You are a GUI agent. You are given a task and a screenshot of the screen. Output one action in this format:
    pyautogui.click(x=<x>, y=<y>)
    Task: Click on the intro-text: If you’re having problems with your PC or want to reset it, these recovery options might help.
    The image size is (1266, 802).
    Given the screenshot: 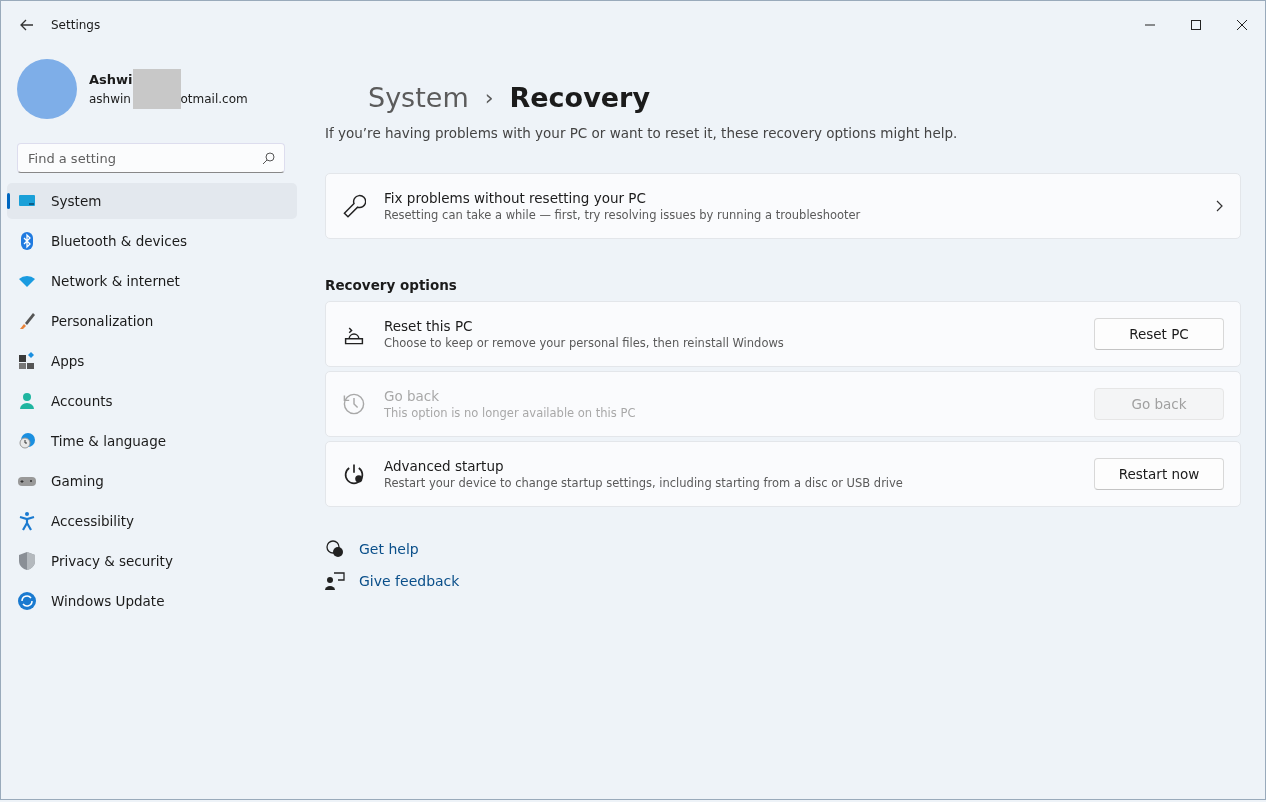 What is the action you would take?
    pyautogui.click(x=642, y=133)
    